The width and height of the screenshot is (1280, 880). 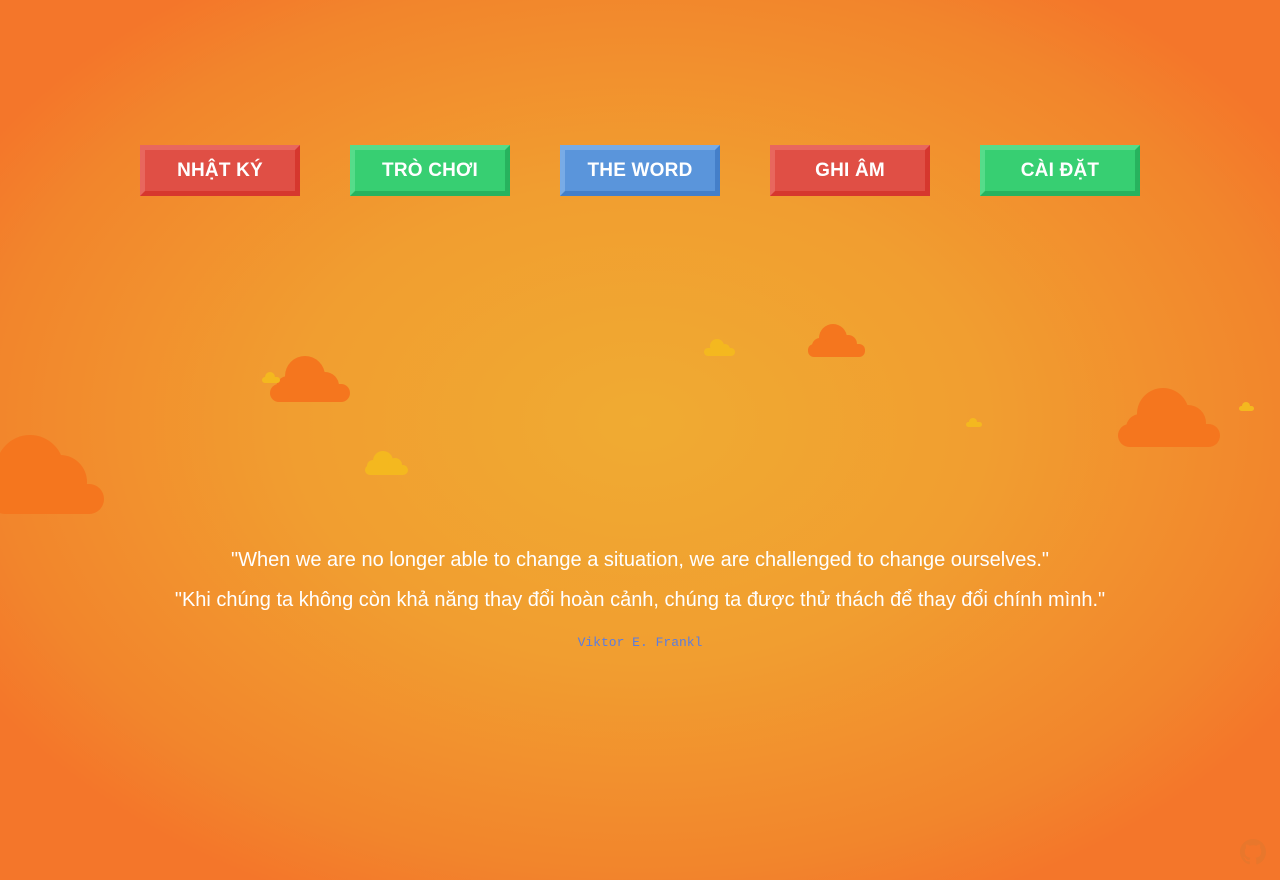 What do you see at coordinates (1060, 170) in the screenshot?
I see `settings-button: CÀI ĐẶT` at bounding box center [1060, 170].